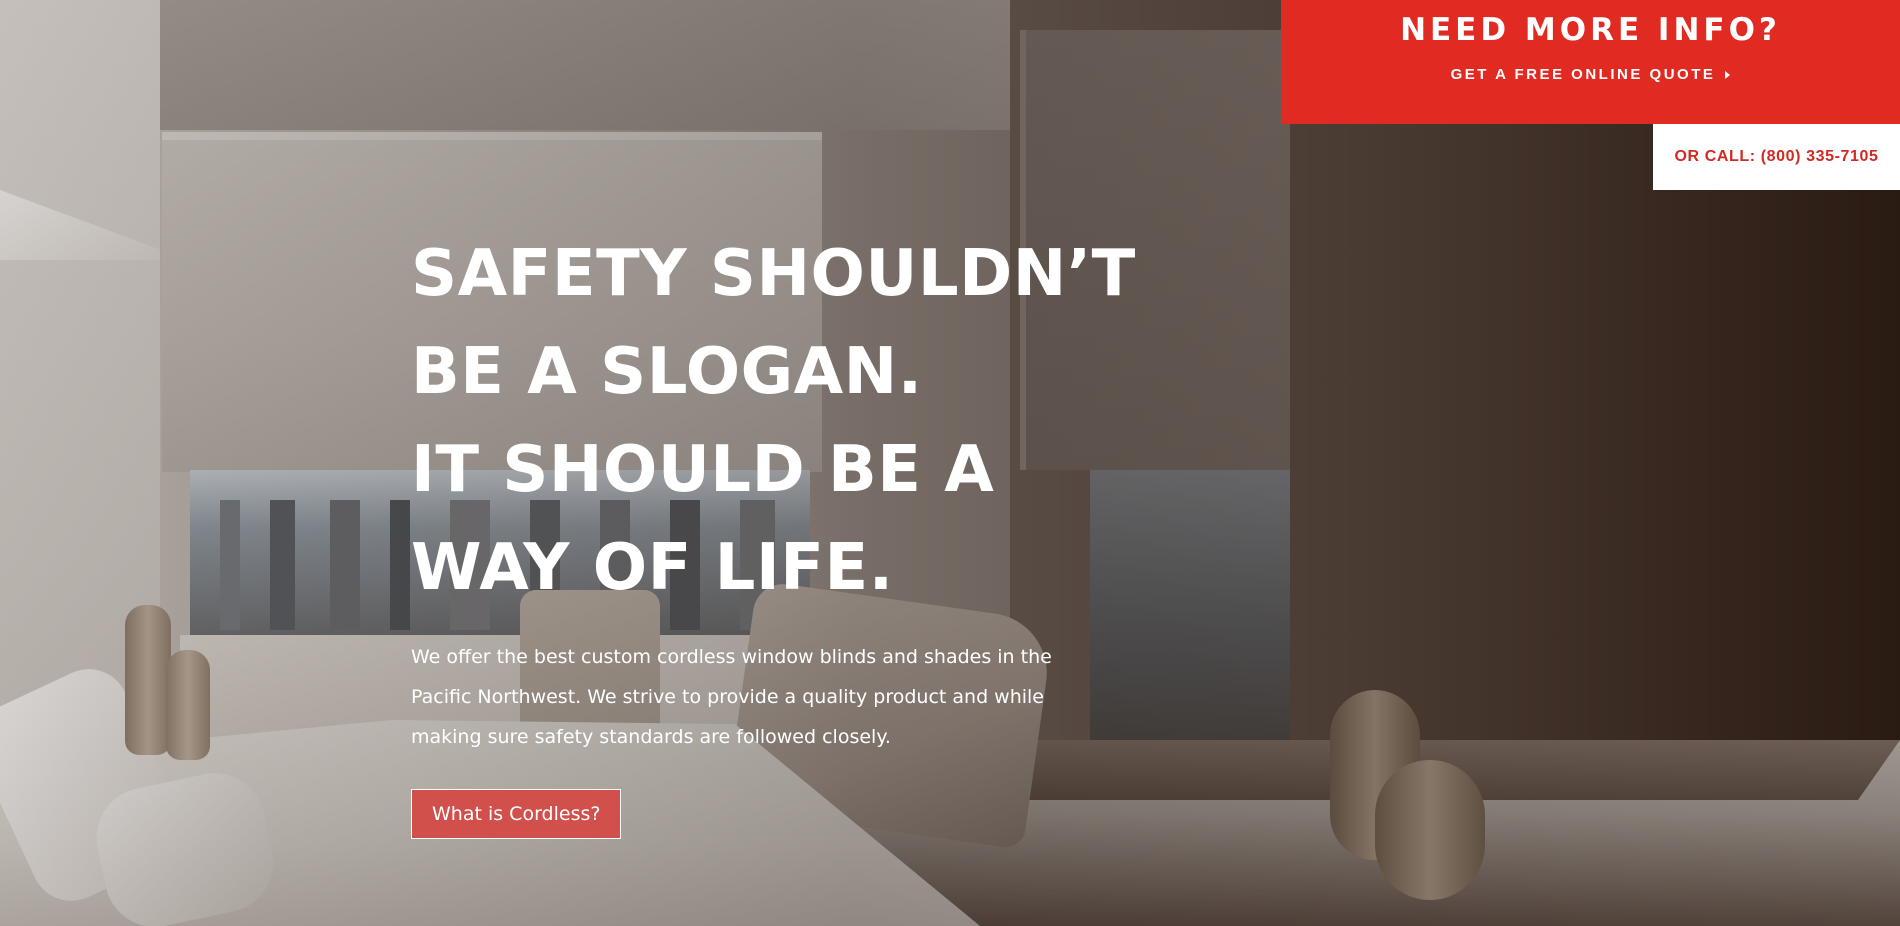 The image size is (1900, 926). I want to click on headline-line-1: SAFETY SHOULDN’T, so click(773, 274).